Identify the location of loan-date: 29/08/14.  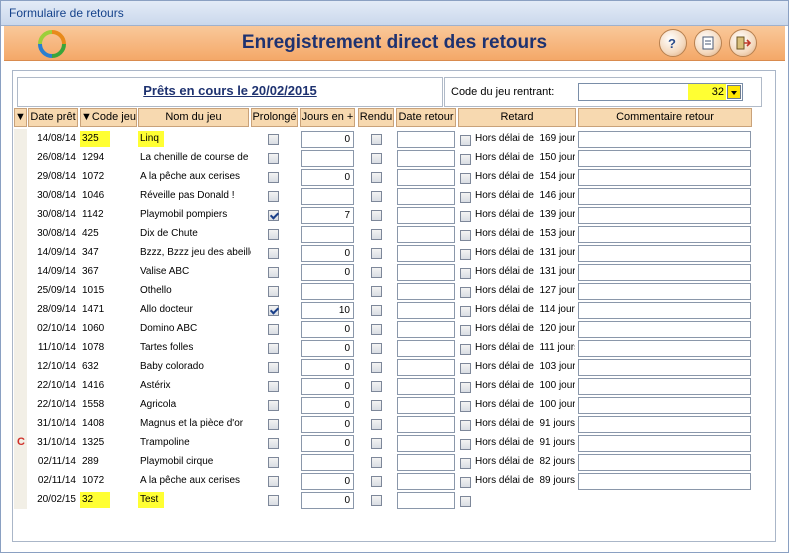
(52, 177).